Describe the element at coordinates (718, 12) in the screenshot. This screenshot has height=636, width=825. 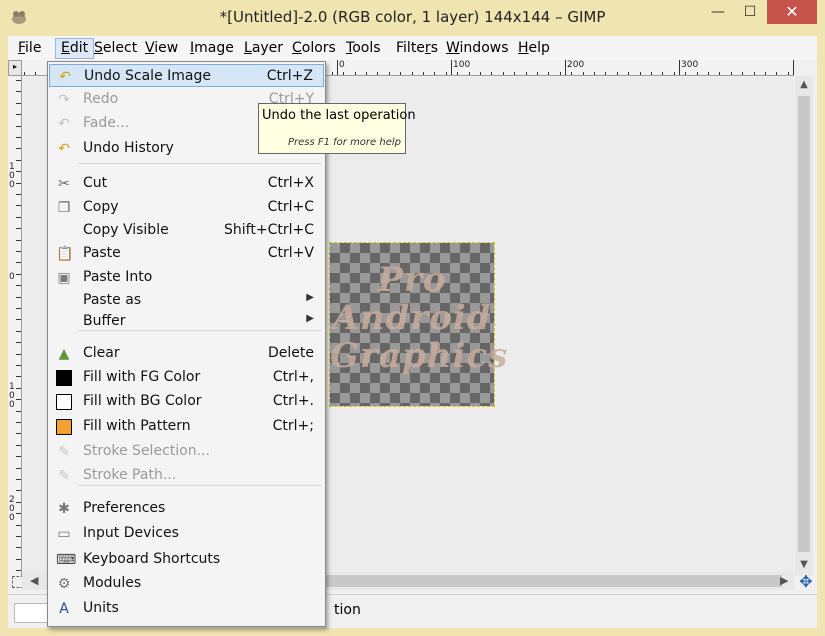
I see `minimize-button: —` at that location.